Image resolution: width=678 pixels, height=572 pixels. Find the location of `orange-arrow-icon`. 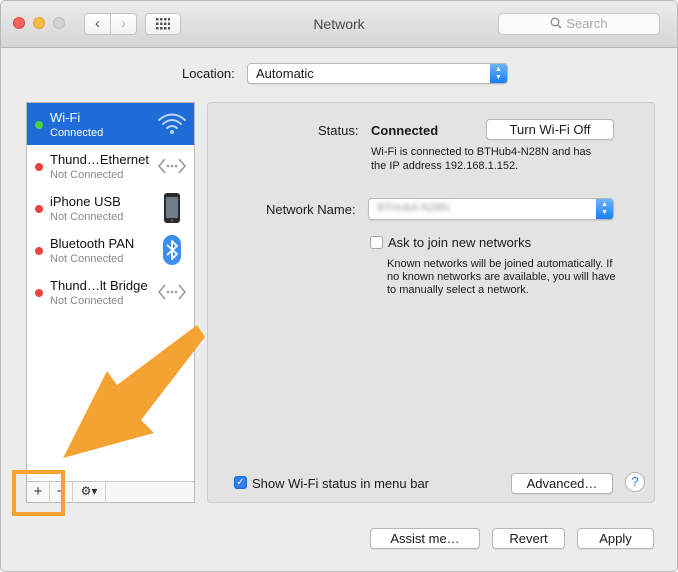

orange-arrow-icon is located at coordinates (134, 391).